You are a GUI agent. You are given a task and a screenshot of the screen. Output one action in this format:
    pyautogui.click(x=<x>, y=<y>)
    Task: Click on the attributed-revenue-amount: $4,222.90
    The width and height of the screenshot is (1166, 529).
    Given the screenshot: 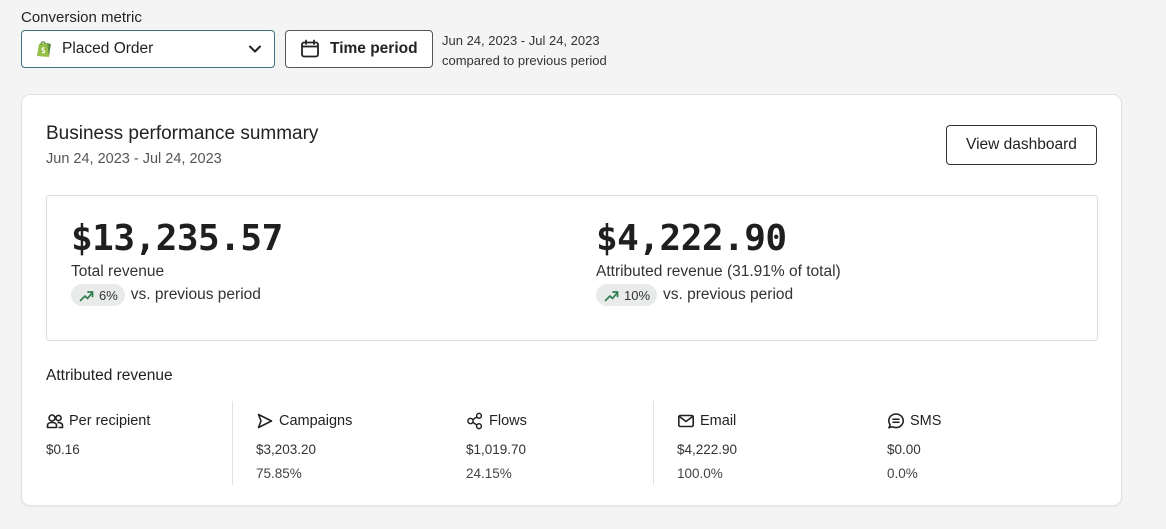 What is the action you would take?
    pyautogui.click(x=691, y=238)
    